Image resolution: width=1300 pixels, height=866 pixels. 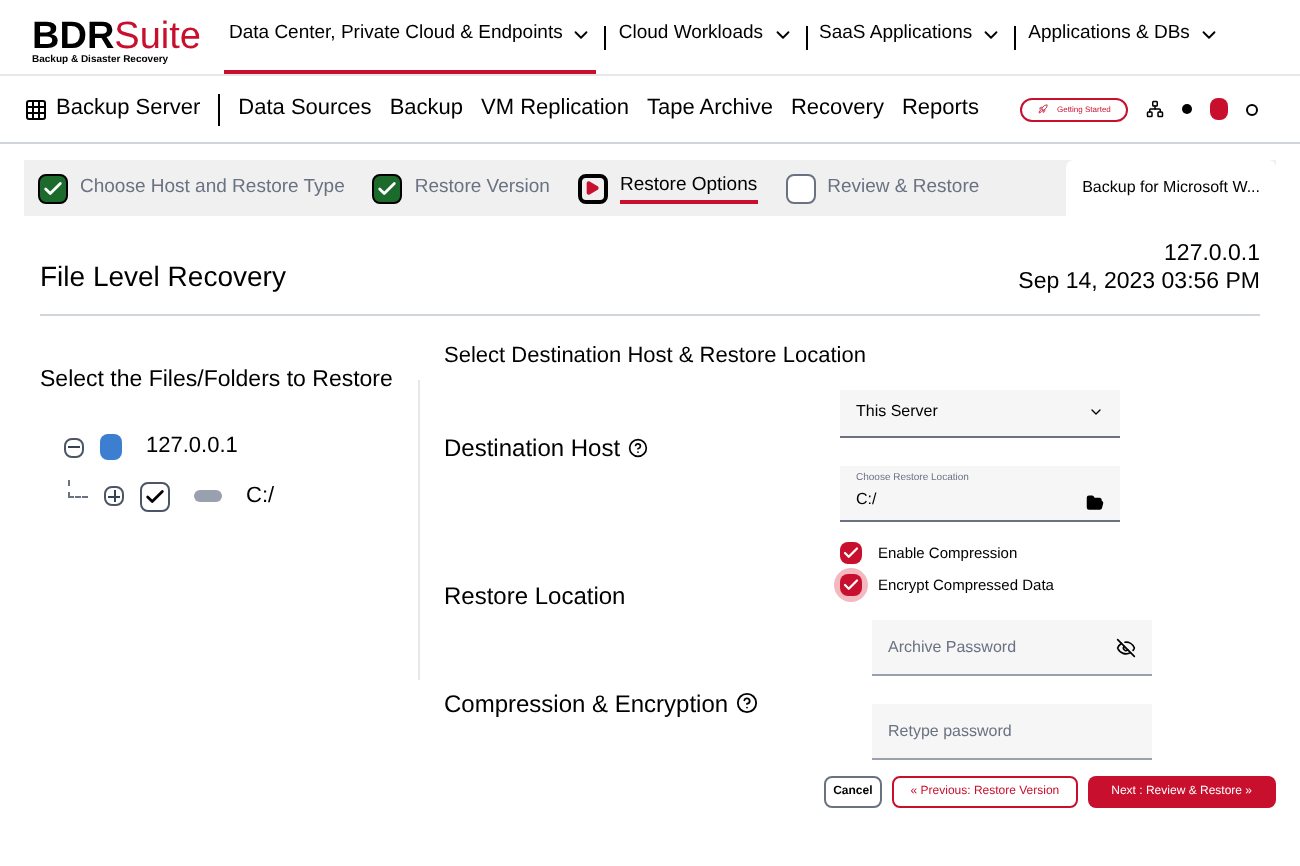 What do you see at coordinates (482, 188) in the screenshot?
I see `step-tab: Restore Version` at bounding box center [482, 188].